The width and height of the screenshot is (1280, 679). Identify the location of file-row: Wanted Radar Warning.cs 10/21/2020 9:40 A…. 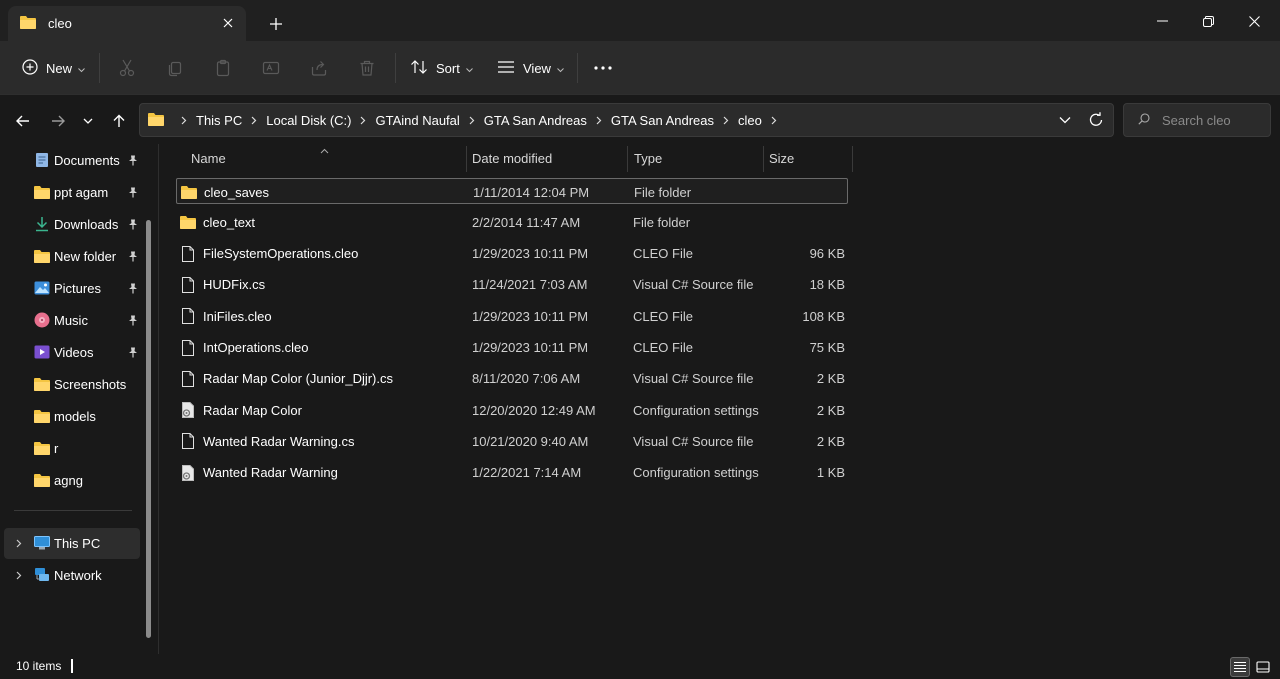
(512, 441).